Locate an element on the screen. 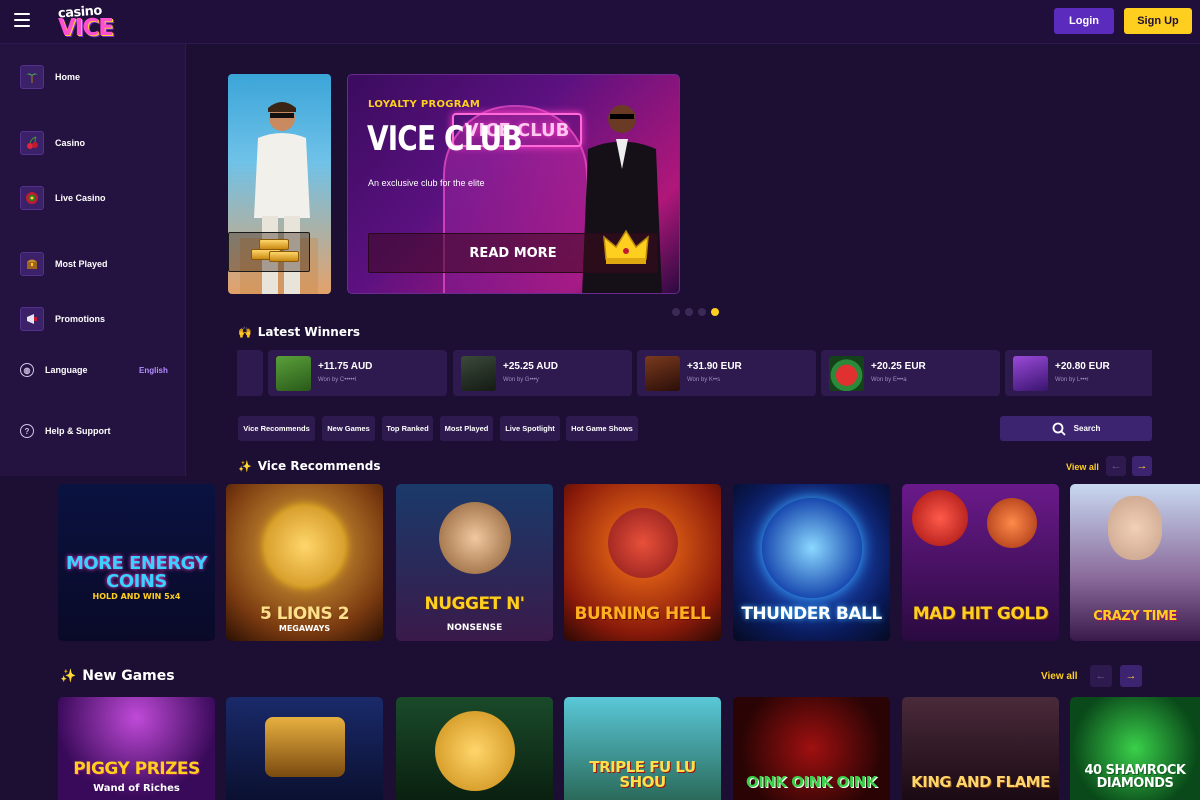 This screenshot has height=800, width=1200. game-tile: 40 SHAMROCK DIAMONDS is located at coordinates (1135, 748).